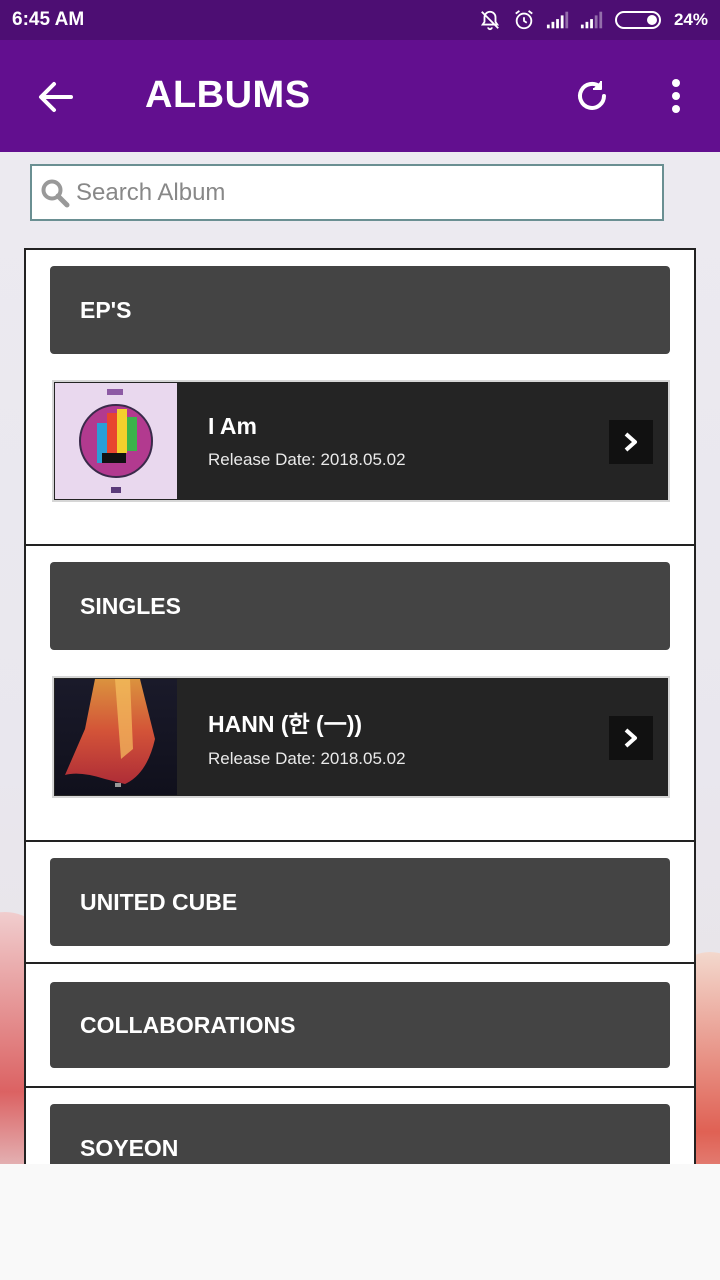 The image size is (720, 1280). I want to click on section-title: UNITED CUBE, so click(159, 901).